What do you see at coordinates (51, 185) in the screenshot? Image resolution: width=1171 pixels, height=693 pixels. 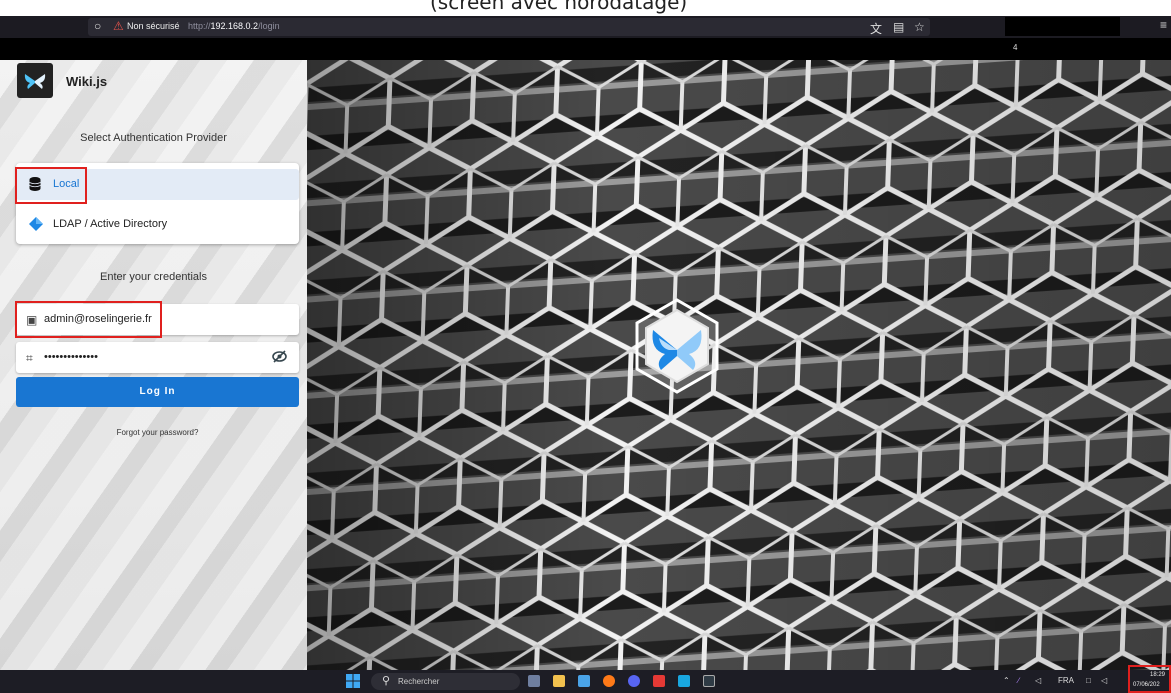 I see `highlight-box-local` at bounding box center [51, 185].